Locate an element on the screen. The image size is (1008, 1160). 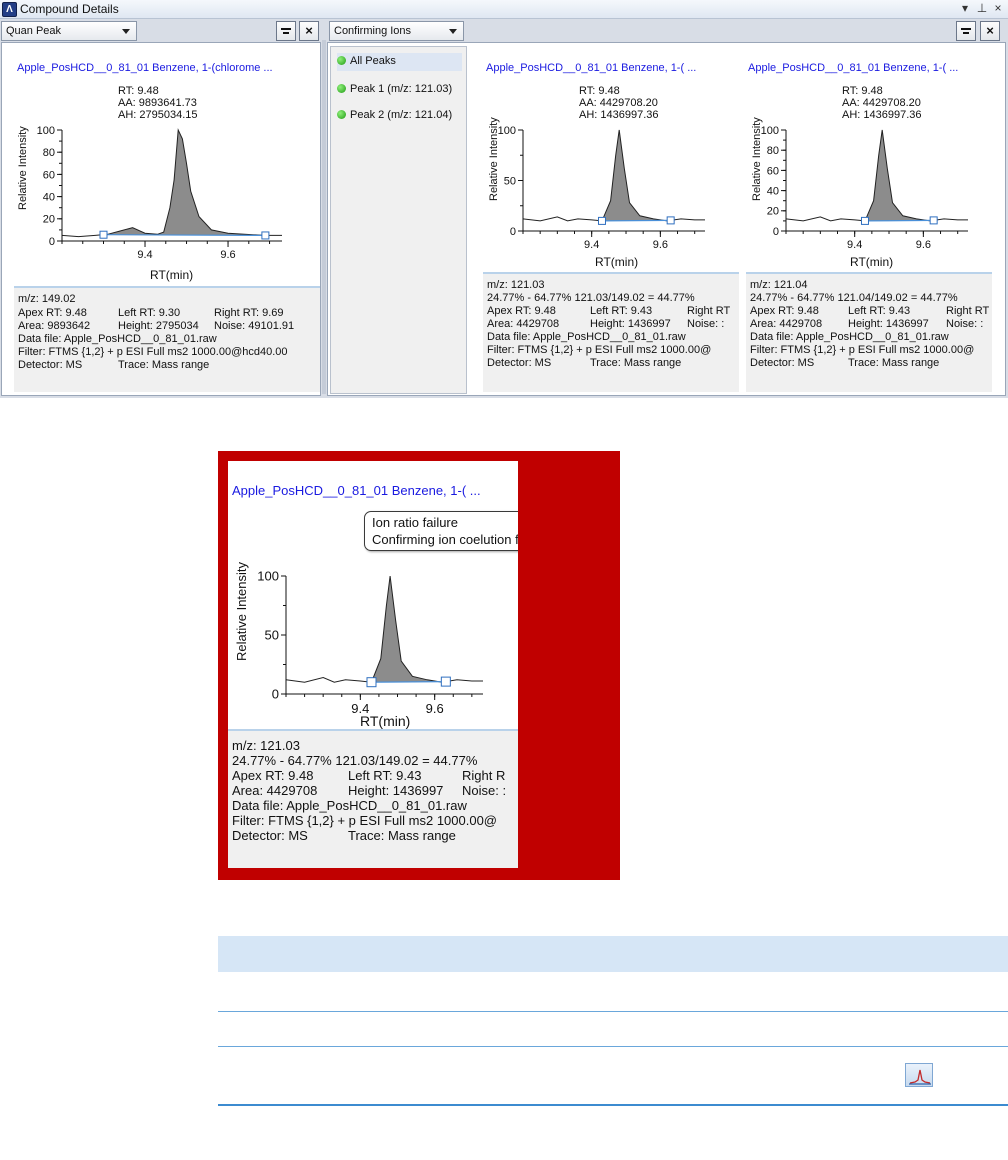
filter-button is located at coordinates (286, 31).